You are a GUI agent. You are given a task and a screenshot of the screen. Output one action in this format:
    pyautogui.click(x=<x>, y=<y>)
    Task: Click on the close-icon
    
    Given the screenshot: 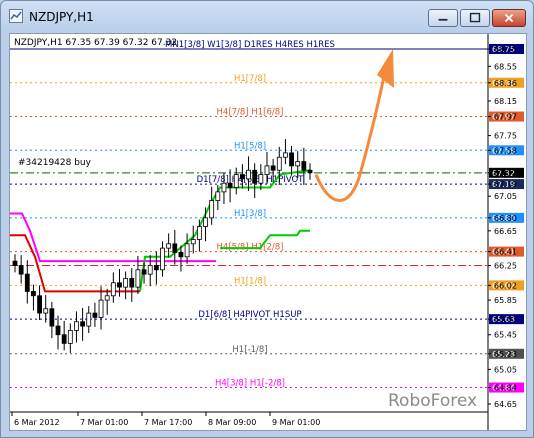 What is the action you would take?
    pyautogui.click(x=509, y=18)
    